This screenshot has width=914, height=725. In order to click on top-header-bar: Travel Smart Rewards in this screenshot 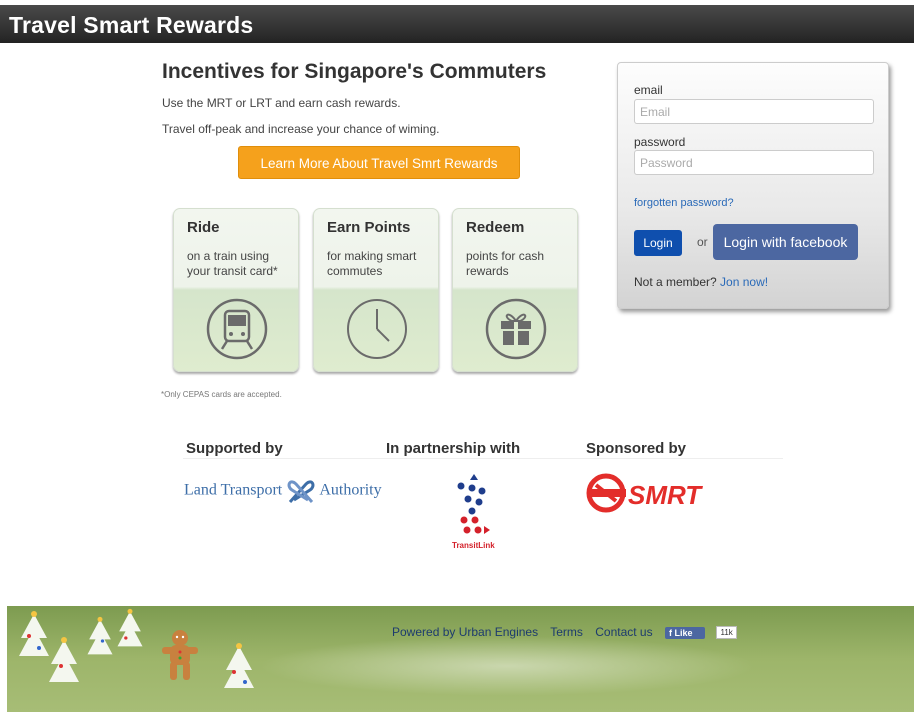, I will do `click(457, 24)`.